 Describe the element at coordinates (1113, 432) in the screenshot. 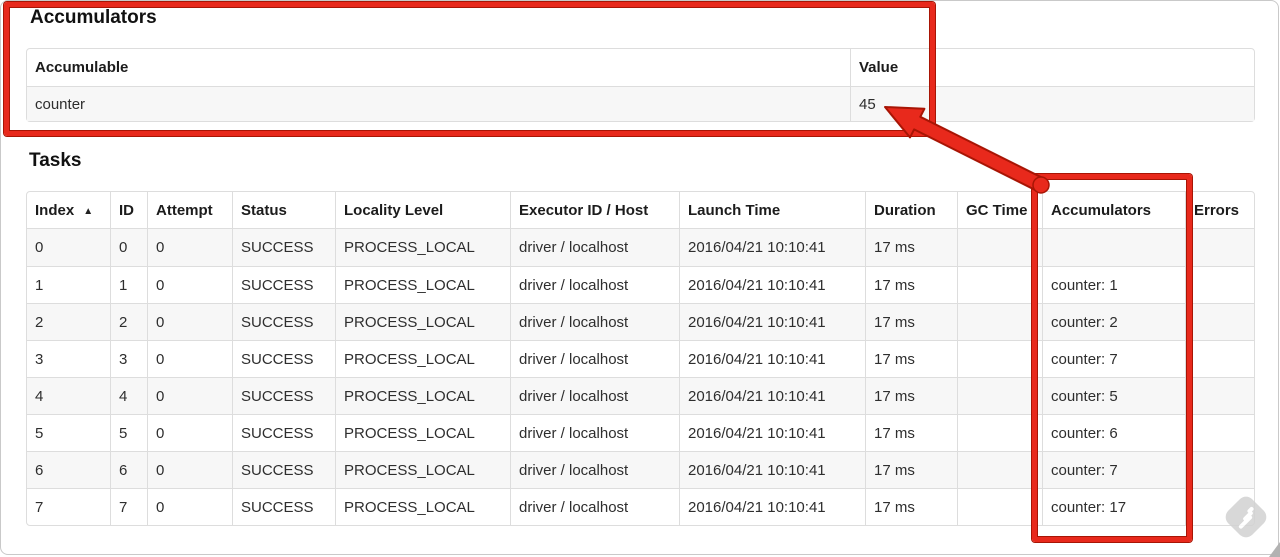

I see `table-cell: counter: 6` at that location.